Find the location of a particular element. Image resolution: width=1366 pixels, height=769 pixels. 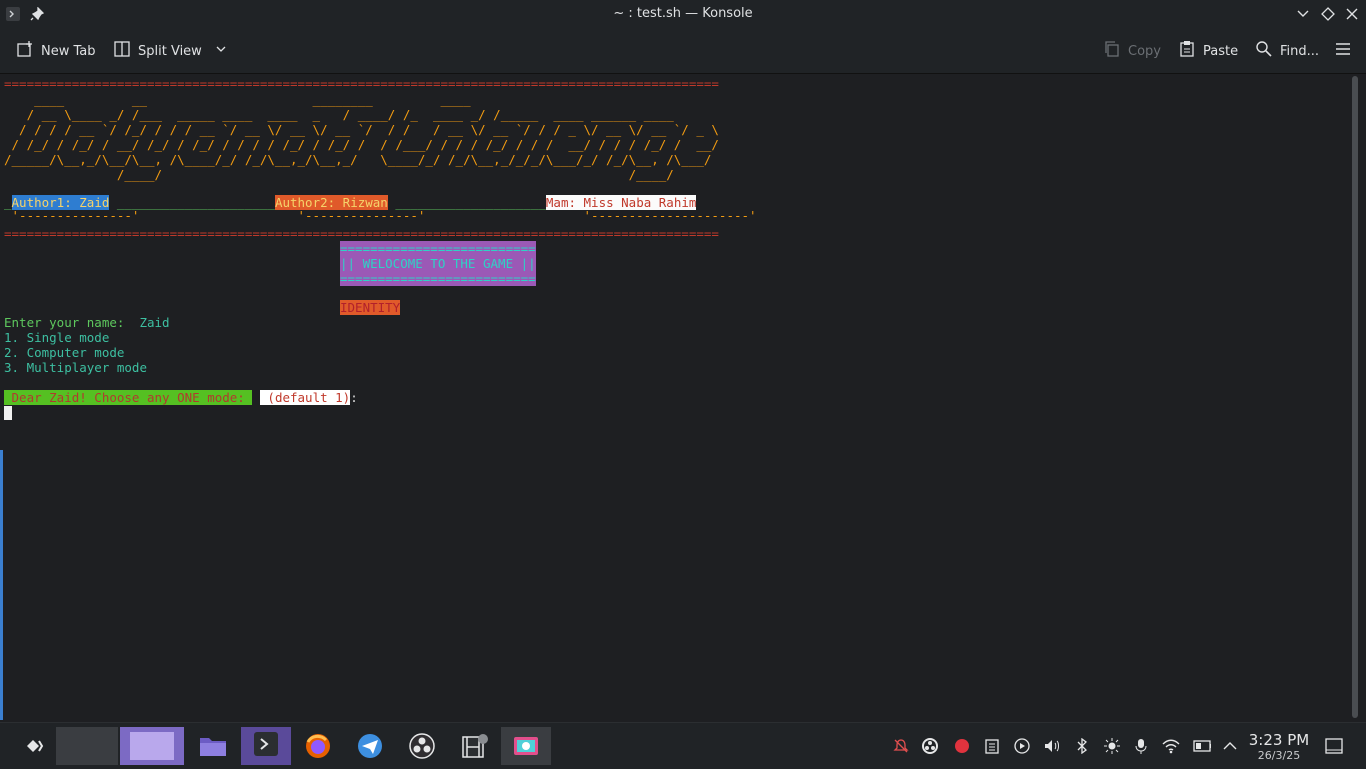

text-cursor is located at coordinates (8, 413).